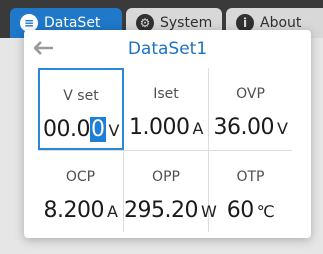  I want to click on otp-value: 60 ℃, so click(250, 210).